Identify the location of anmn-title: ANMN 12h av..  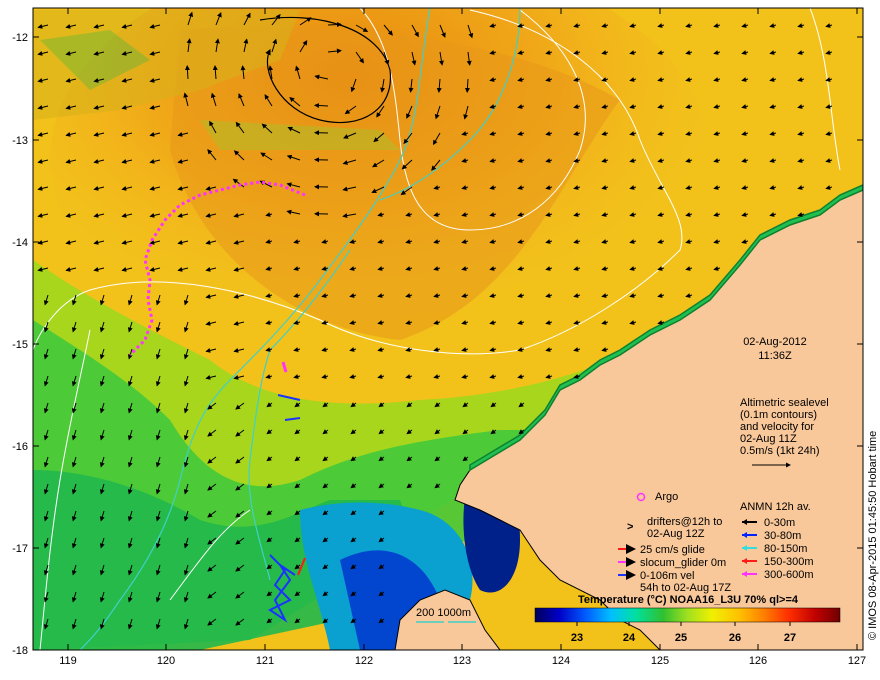
(775, 507).